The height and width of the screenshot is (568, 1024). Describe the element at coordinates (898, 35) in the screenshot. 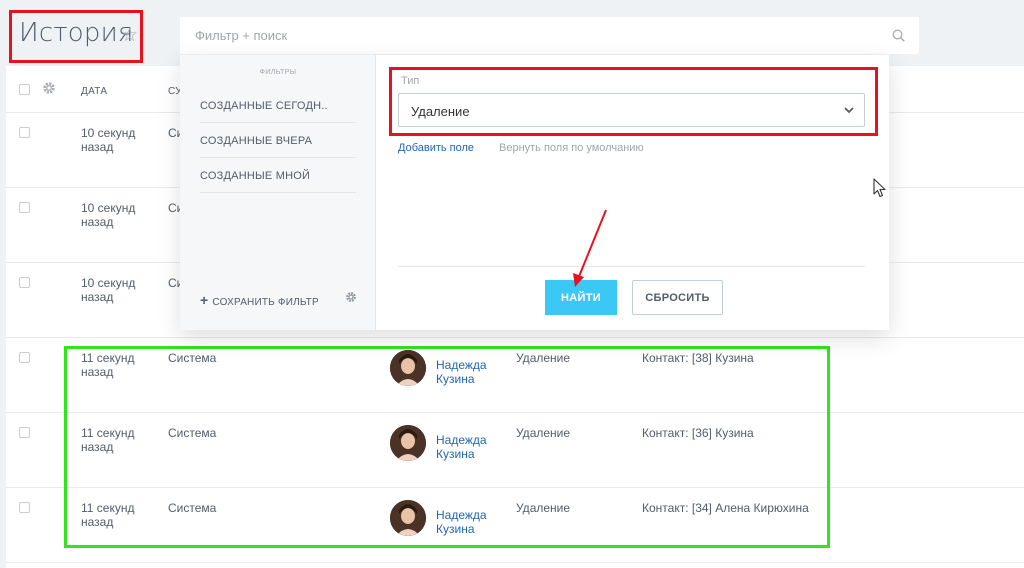

I see `search-icon` at that location.